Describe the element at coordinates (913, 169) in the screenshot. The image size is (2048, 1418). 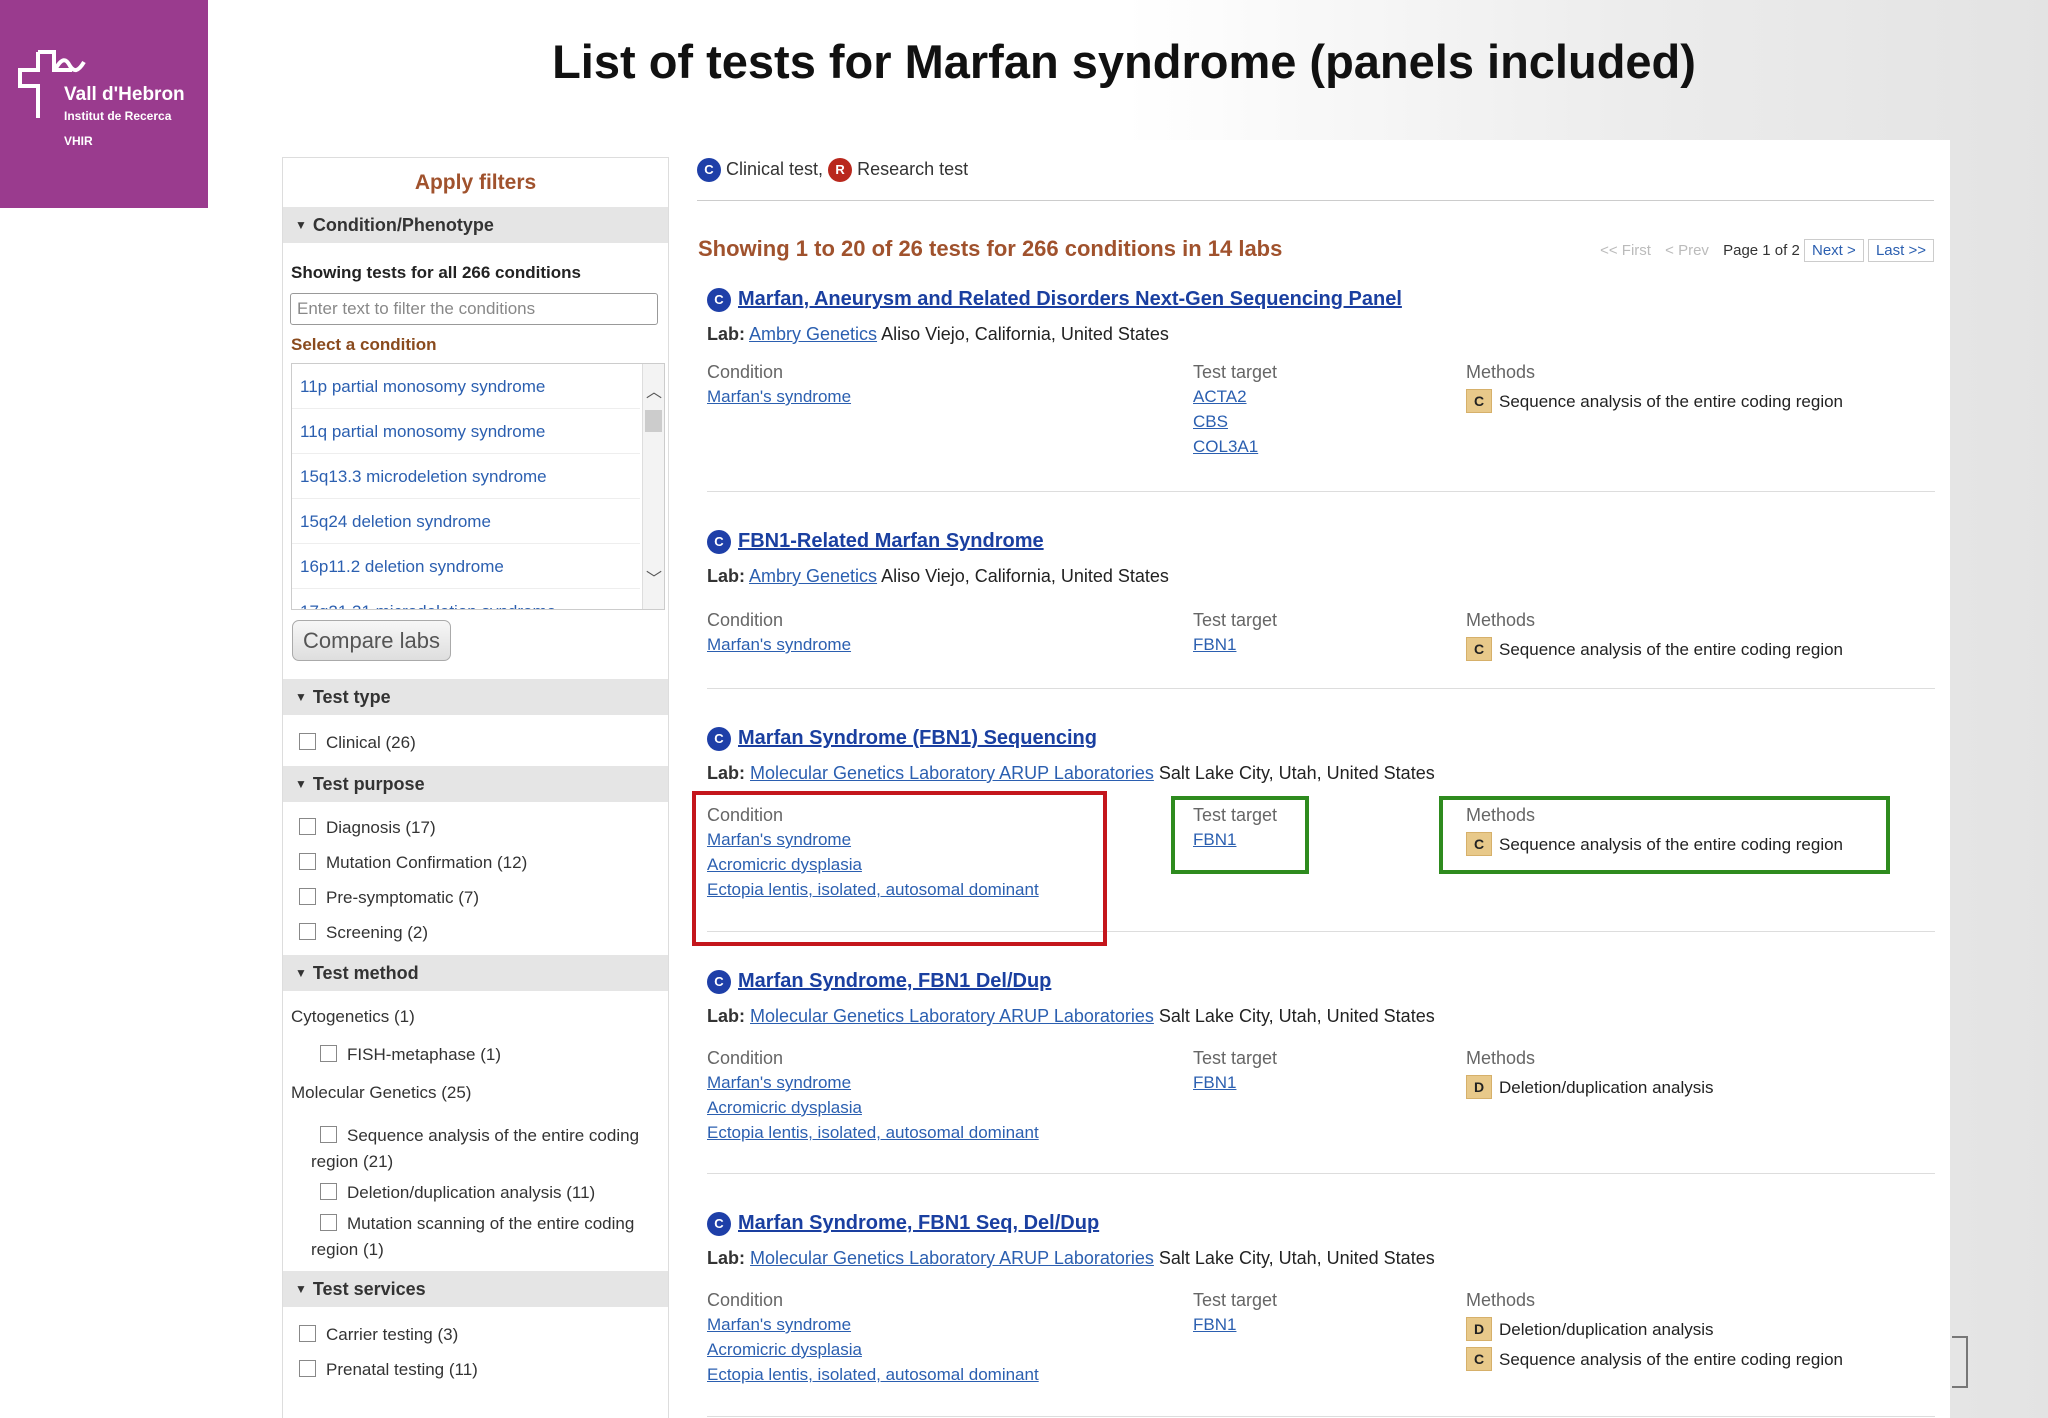
I see `legend-research-label: Research test` at that location.